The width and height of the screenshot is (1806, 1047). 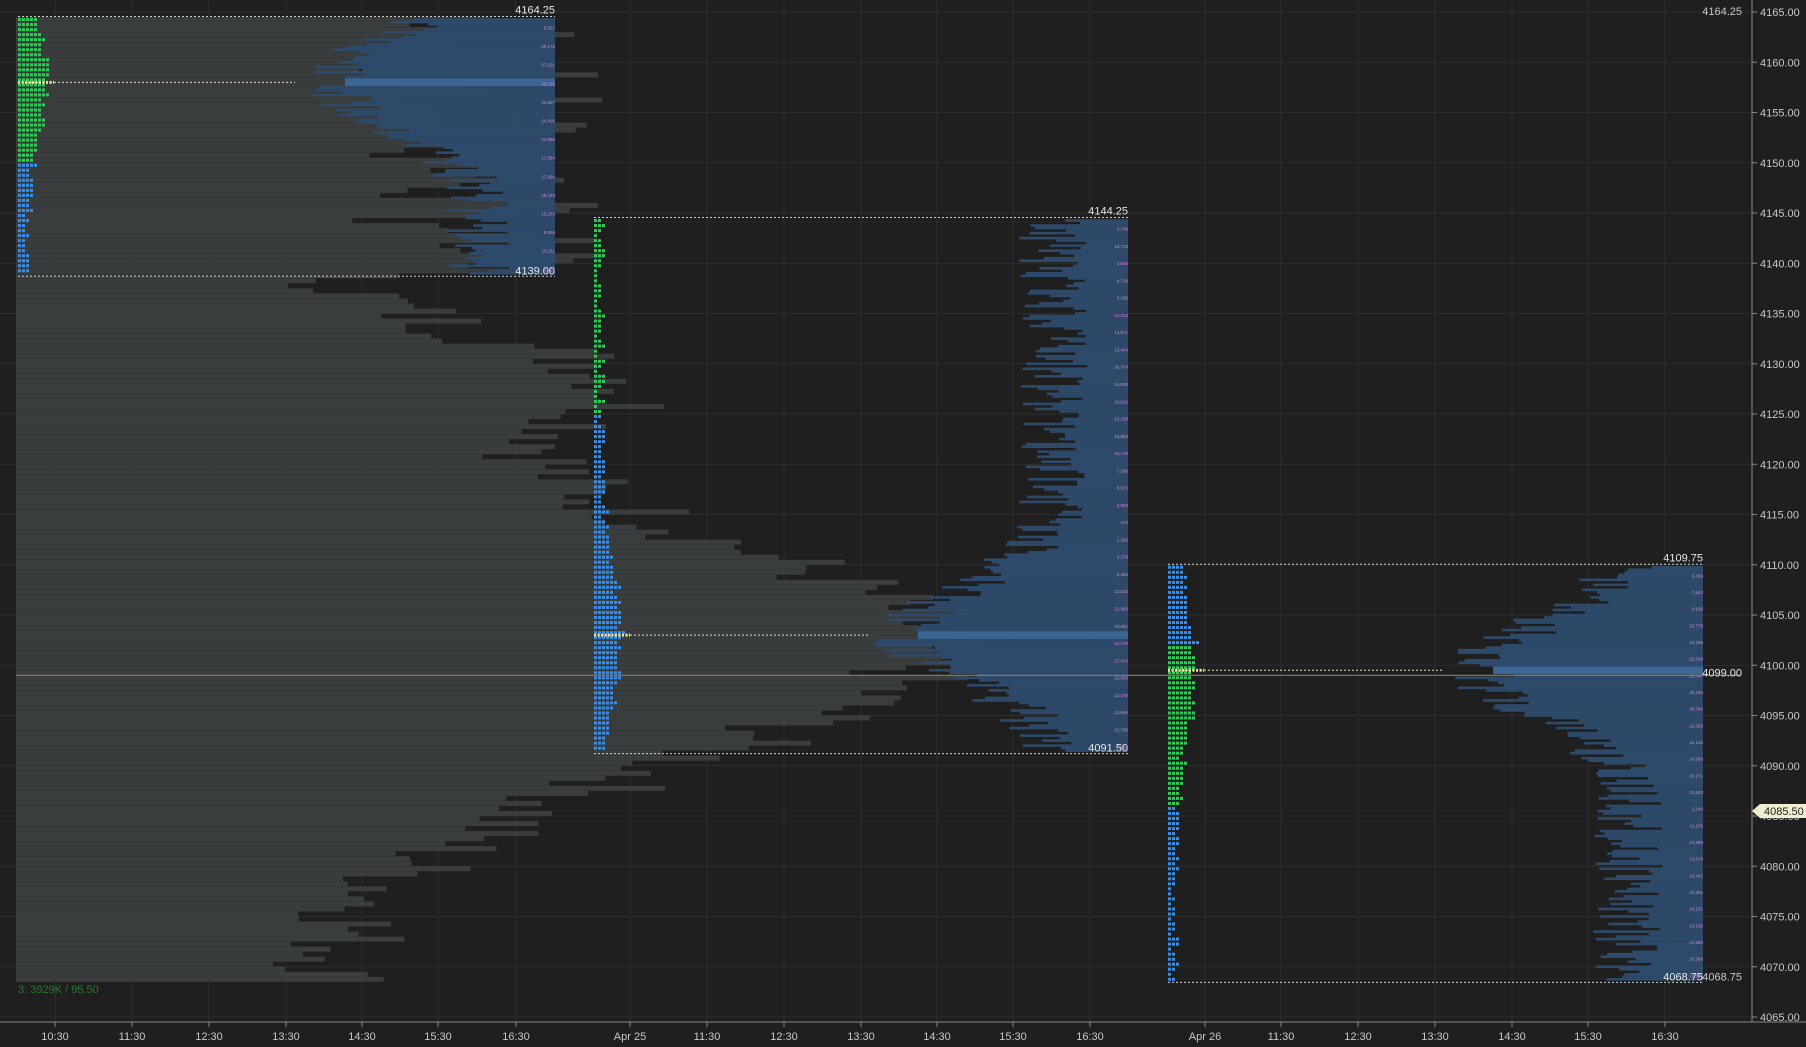 What do you see at coordinates (1780, 164) in the screenshot?
I see `price-tick-label: 4150.00` at bounding box center [1780, 164].